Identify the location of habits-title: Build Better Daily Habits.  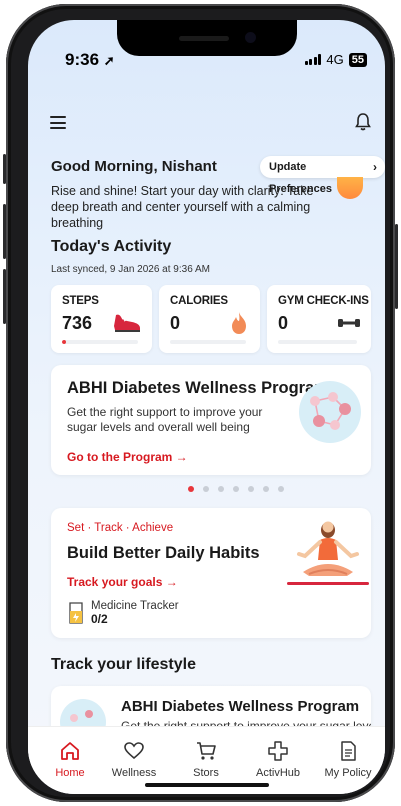
(163, 553).